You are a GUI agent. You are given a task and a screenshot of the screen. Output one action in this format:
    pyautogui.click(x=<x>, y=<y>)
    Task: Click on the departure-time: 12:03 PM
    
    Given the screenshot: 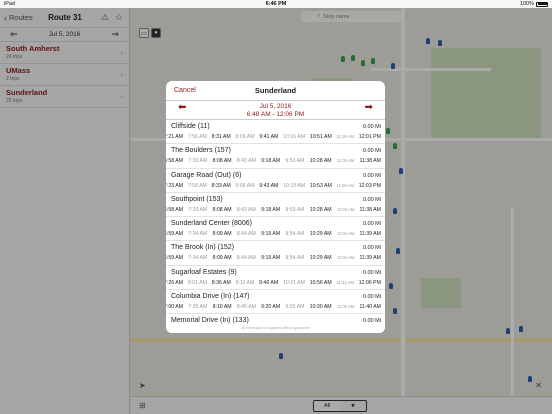 What is the action you would take?
    pyautogui.click(x=369, y=185)
    